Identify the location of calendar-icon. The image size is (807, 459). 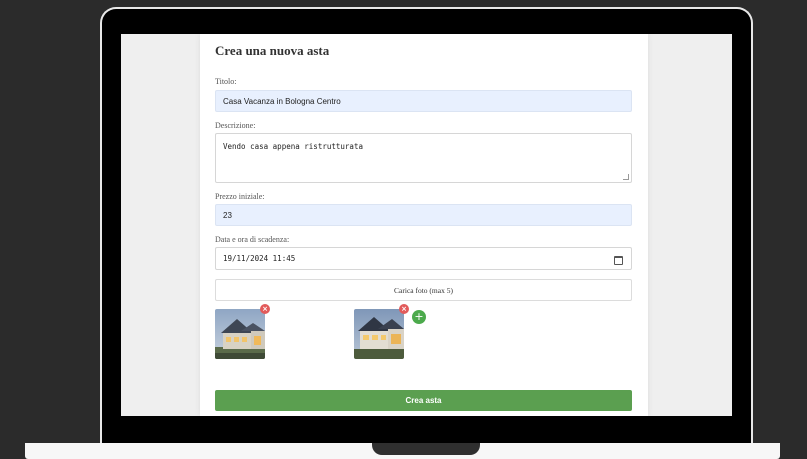
(618, 260).